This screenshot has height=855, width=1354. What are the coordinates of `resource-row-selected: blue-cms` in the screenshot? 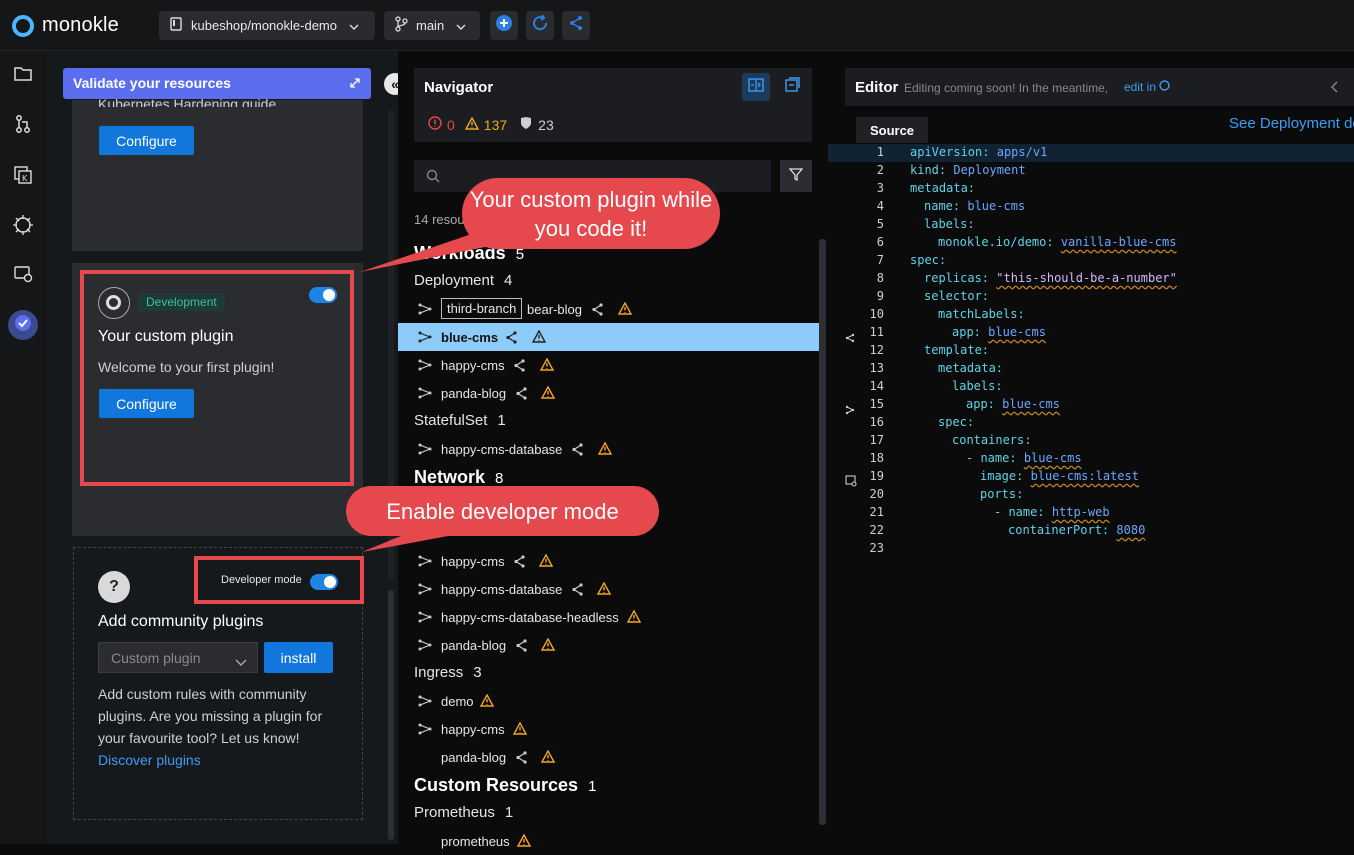 It's located at (609, 337).